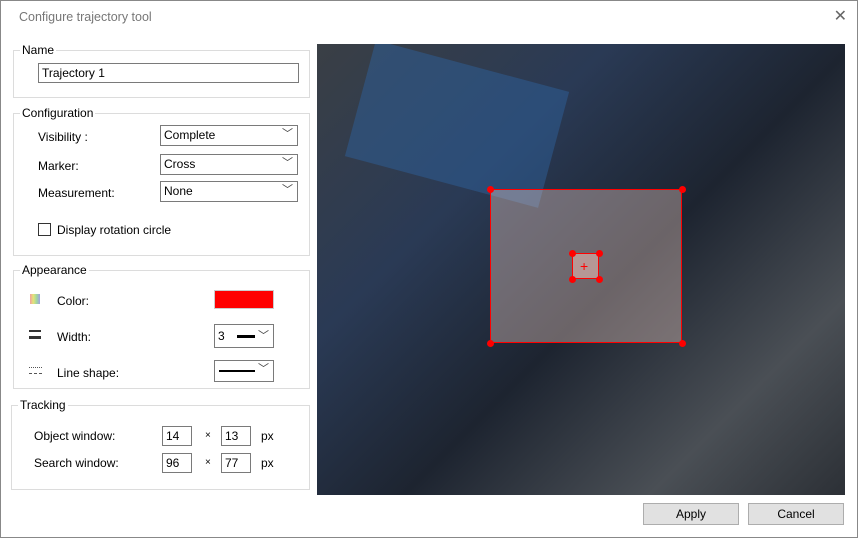 Image resolution: width=858 pixels, height=538 pixels. Describe the element at coordinates (457, 126) in the screenshot. I see `cyclist-jersey` at that location.